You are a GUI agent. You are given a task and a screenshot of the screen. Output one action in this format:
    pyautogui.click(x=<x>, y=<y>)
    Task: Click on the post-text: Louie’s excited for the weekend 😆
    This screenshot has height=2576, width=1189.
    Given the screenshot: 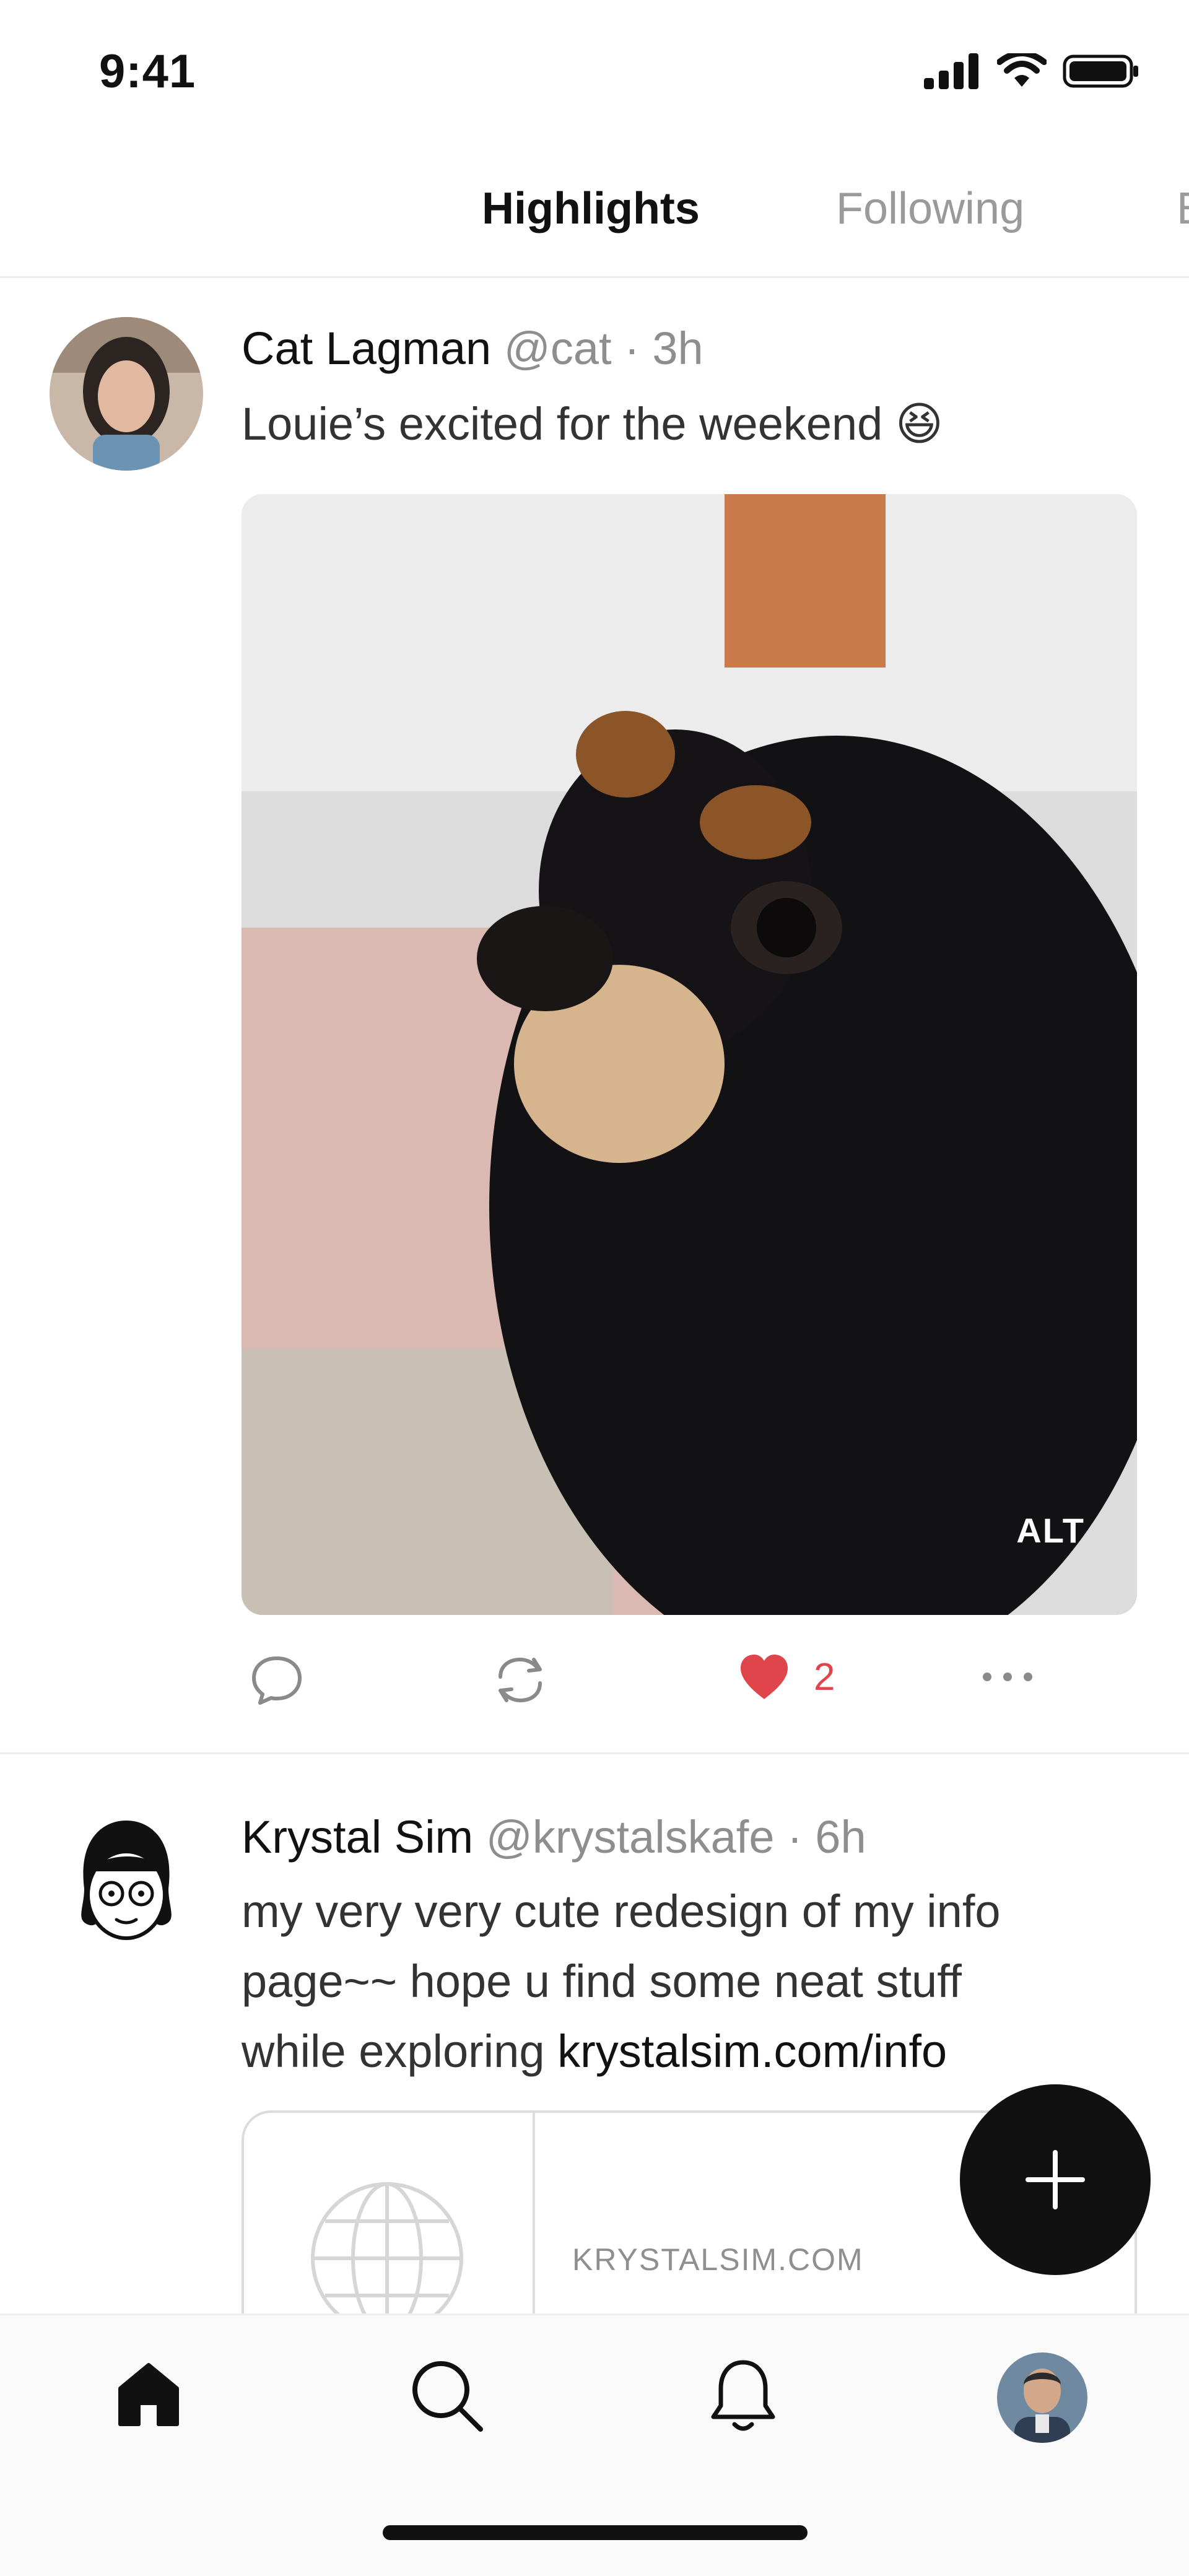 What is the action you would take?
    pyautogui.click(x=593, y=424)
    